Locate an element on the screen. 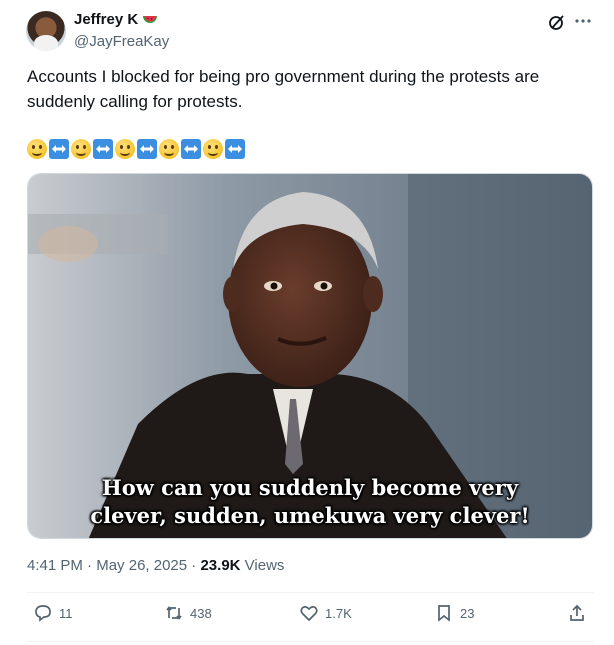  bookmark-count: 23 is located at coordinates (467, 613).